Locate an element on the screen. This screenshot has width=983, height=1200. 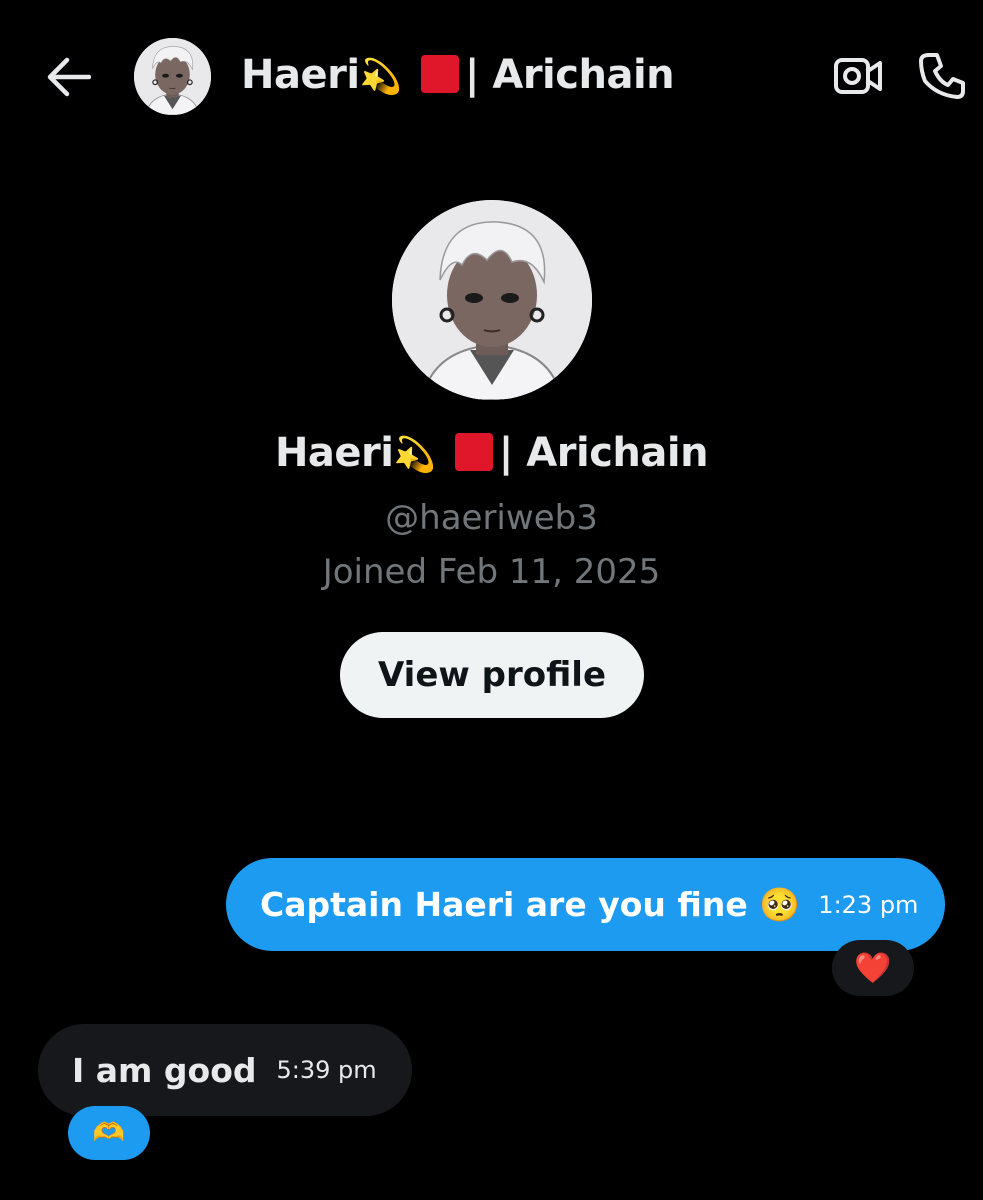
heart-hands-emoji: 🫶 is located at coordinates (109, 1133).